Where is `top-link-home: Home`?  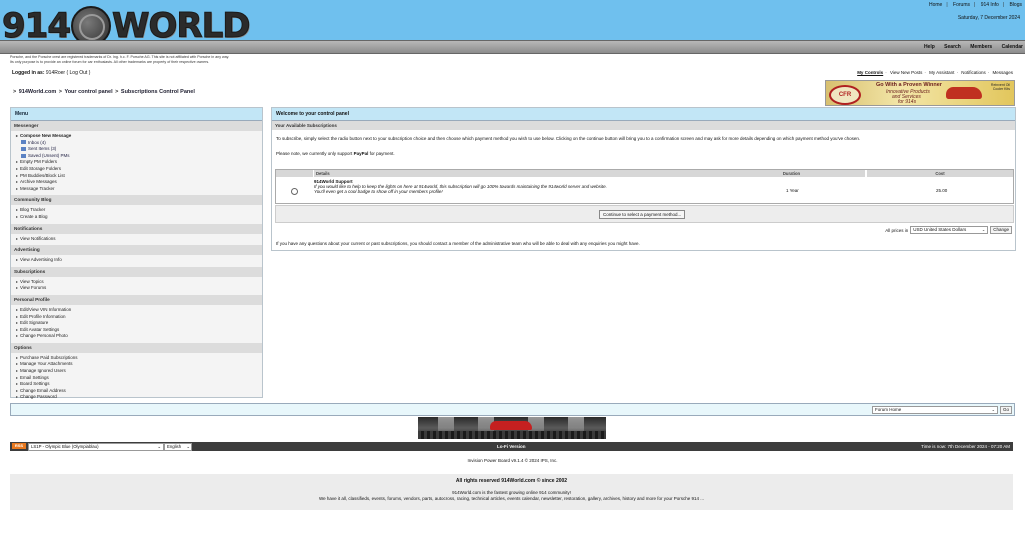 top-link-home: Home is located at coordinates (935, 5).